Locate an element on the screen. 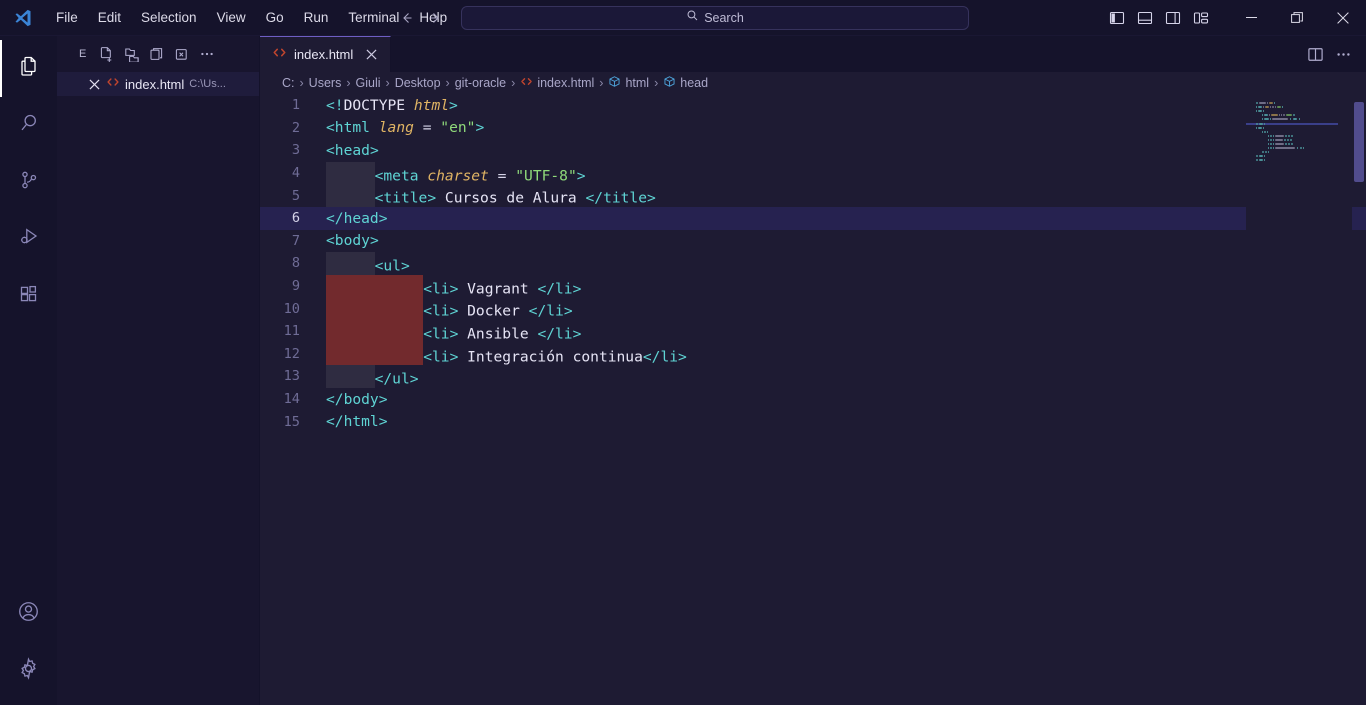  gear-icon is located at coordinates (28, 671).